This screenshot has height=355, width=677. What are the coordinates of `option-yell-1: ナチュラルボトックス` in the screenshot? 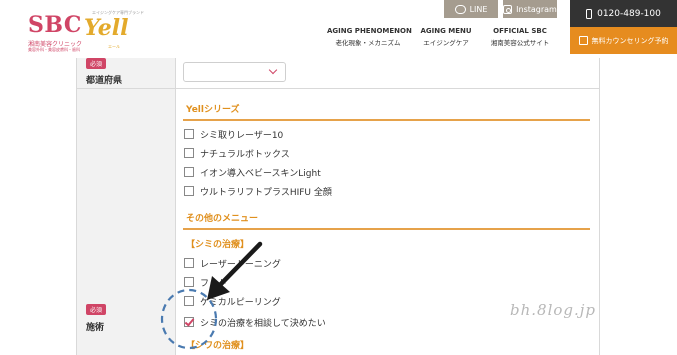 It's located at (237, 153).